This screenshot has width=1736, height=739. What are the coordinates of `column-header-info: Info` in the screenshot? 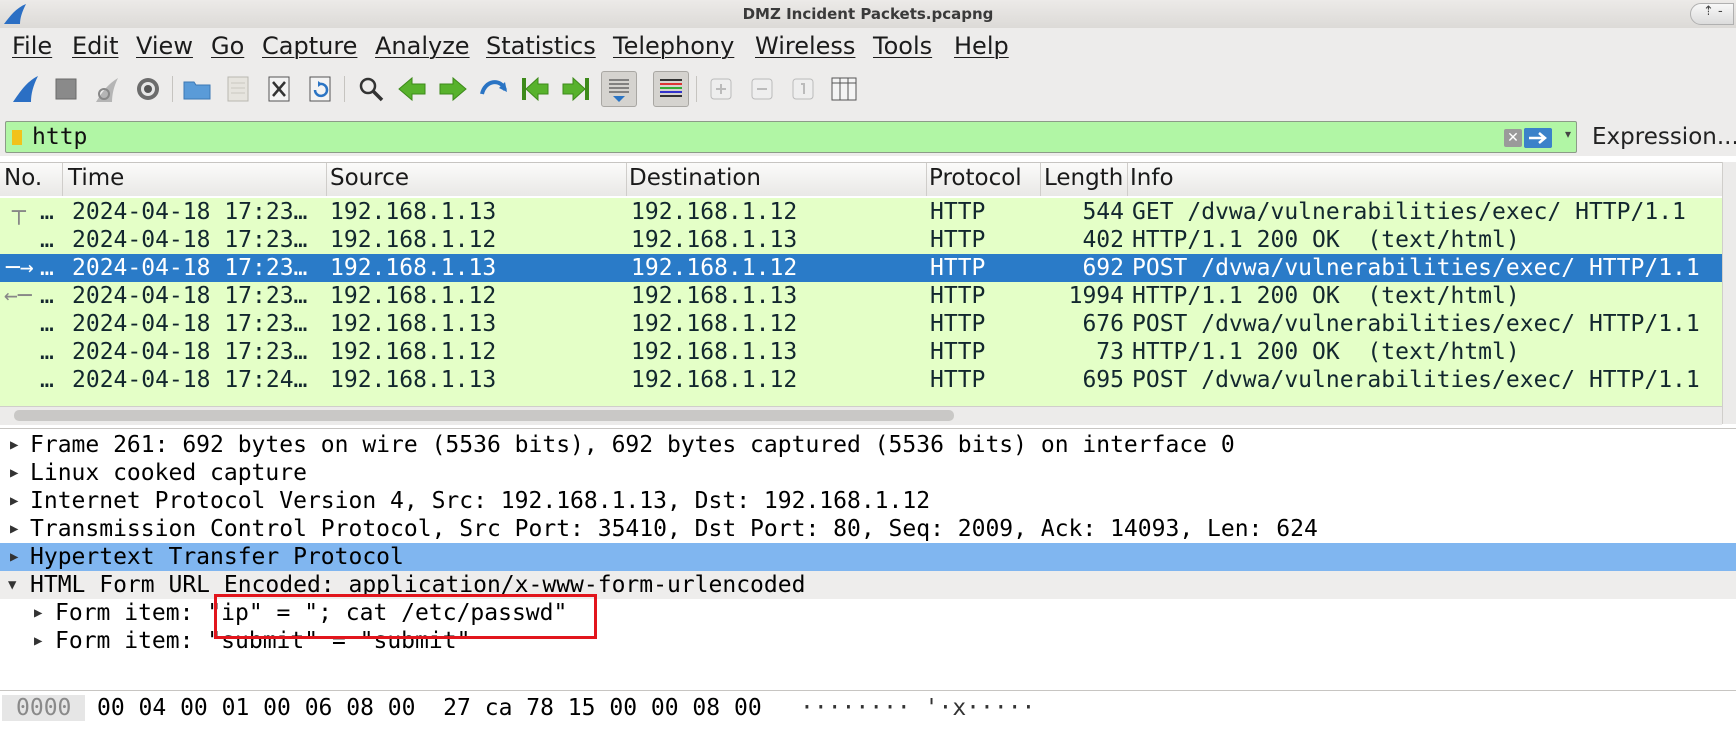 It's located at (1152, 179).